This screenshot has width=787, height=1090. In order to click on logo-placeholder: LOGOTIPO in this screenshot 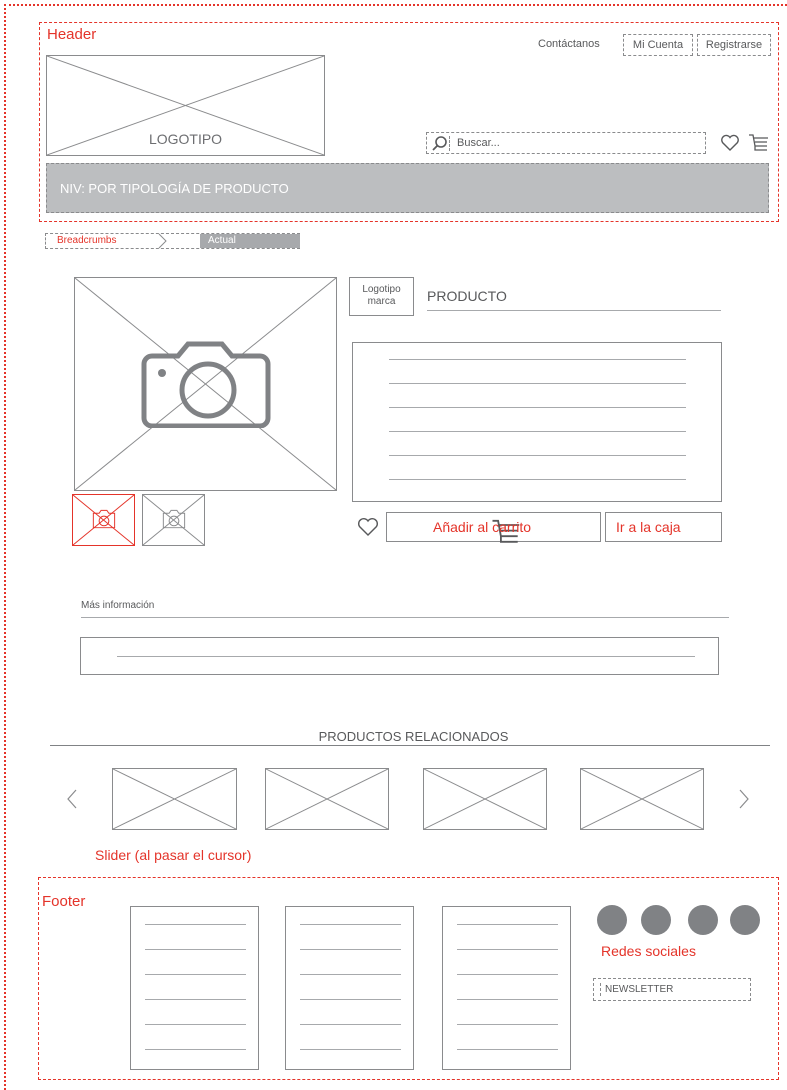, I will do `click(185, 105)`.